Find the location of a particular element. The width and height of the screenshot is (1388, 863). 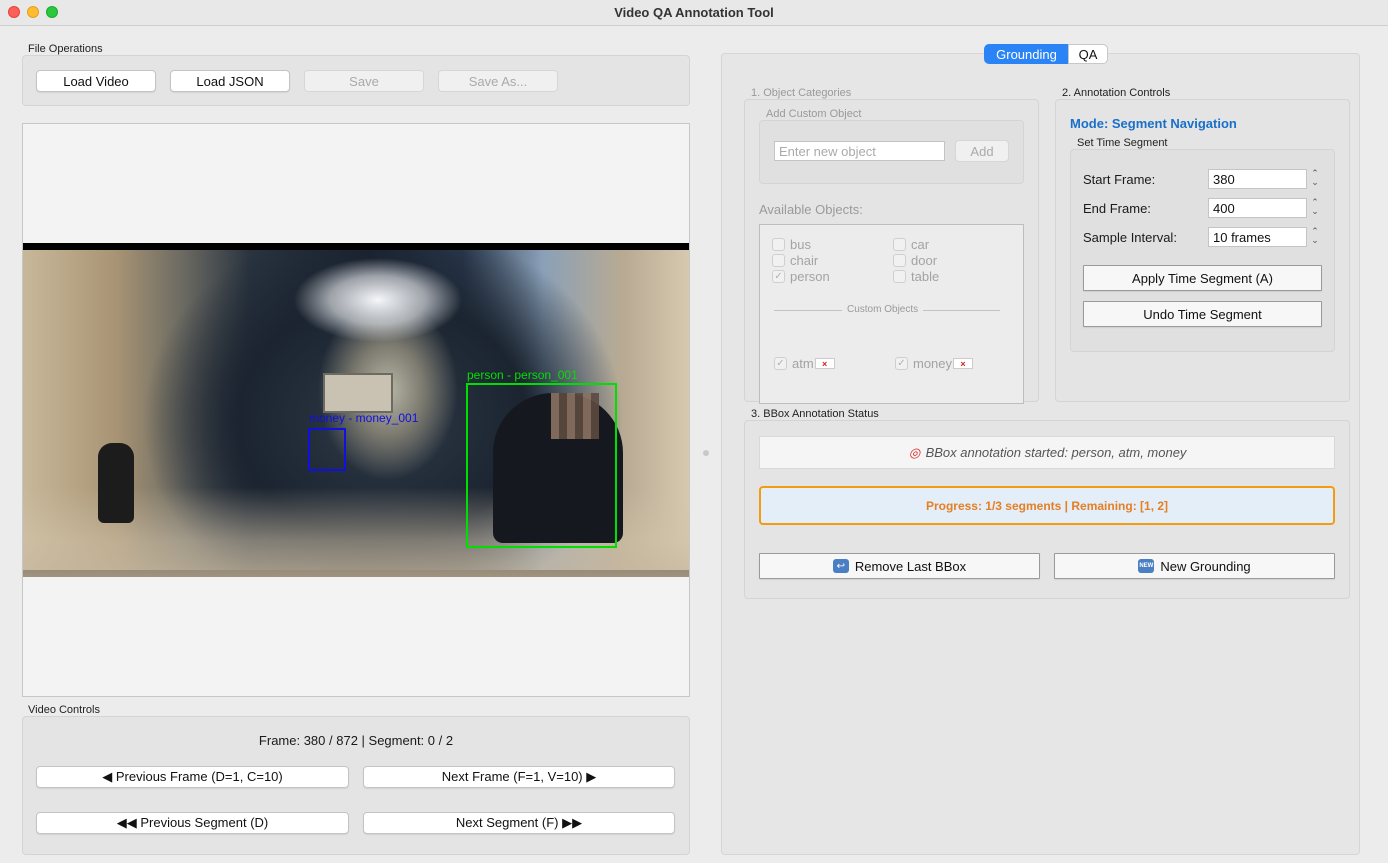

next-frame-button: Next Frame (F=1, V=10) ▶ is located at coordinates (519, 777).